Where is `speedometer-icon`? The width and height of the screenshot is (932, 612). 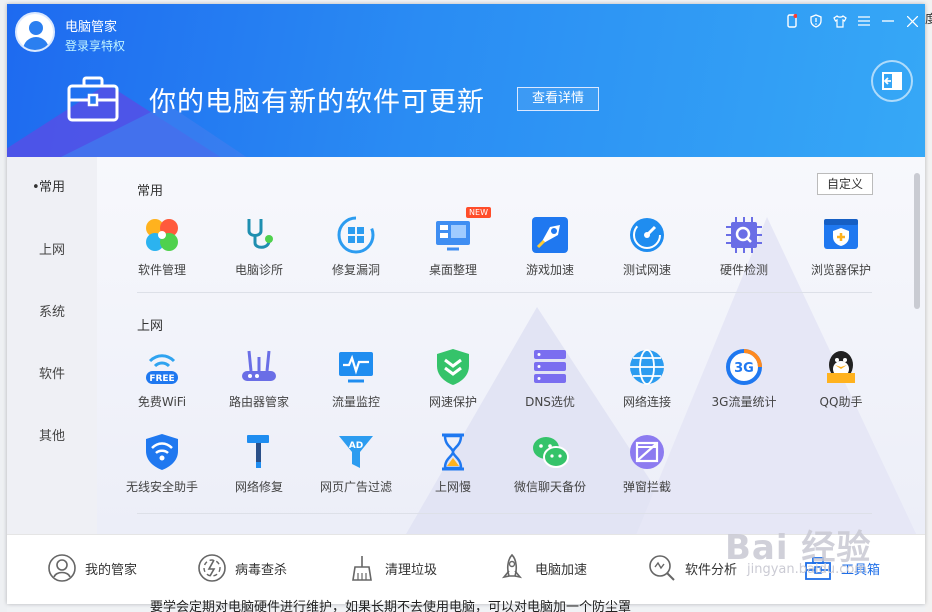 speedometer-icon is located at coordinates (647, 235).